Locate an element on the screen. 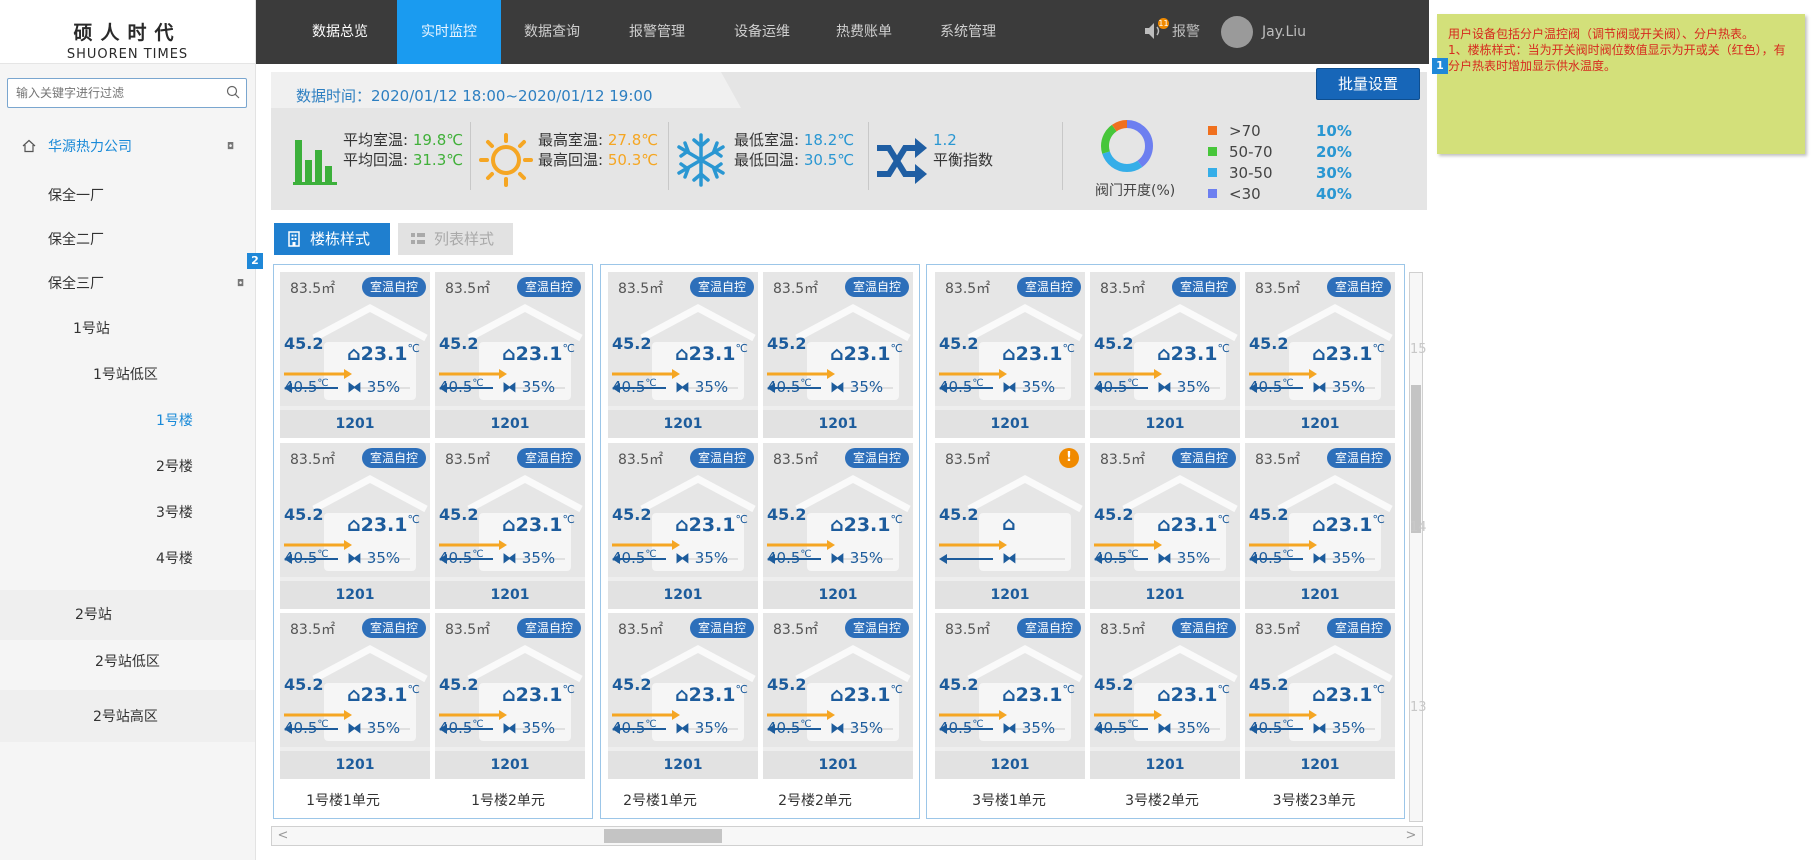 Image resolution: width=1812 pixels, height=860 pixels. nav-system: 系统管理 is located at coordinates (968, 32).